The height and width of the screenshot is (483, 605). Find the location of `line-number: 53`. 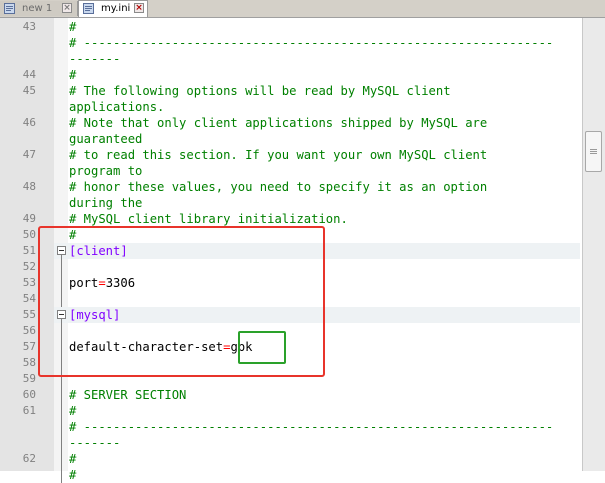

line-number: 53 is located at coordinates (29, 282).